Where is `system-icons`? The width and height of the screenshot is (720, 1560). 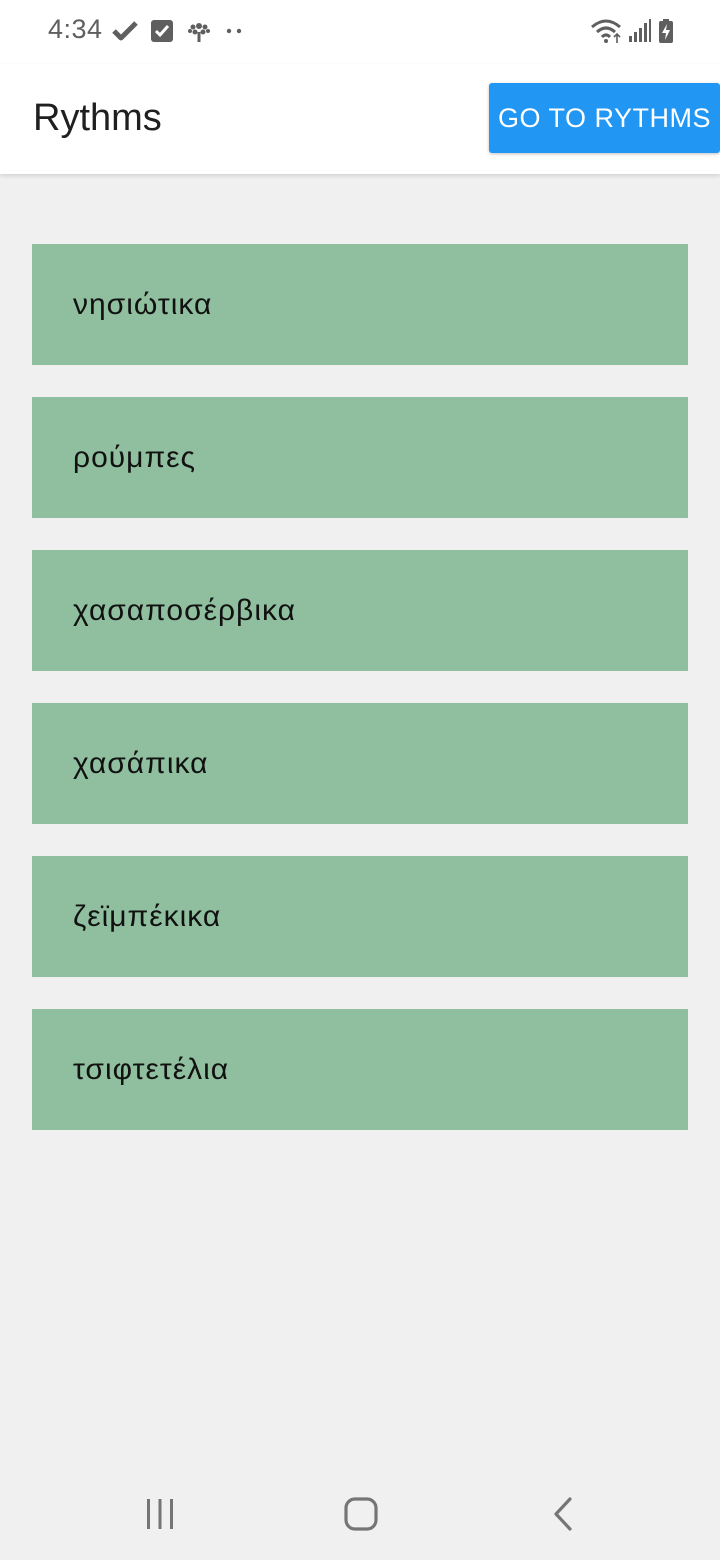 system-icons is located at coordinates (632, 31).